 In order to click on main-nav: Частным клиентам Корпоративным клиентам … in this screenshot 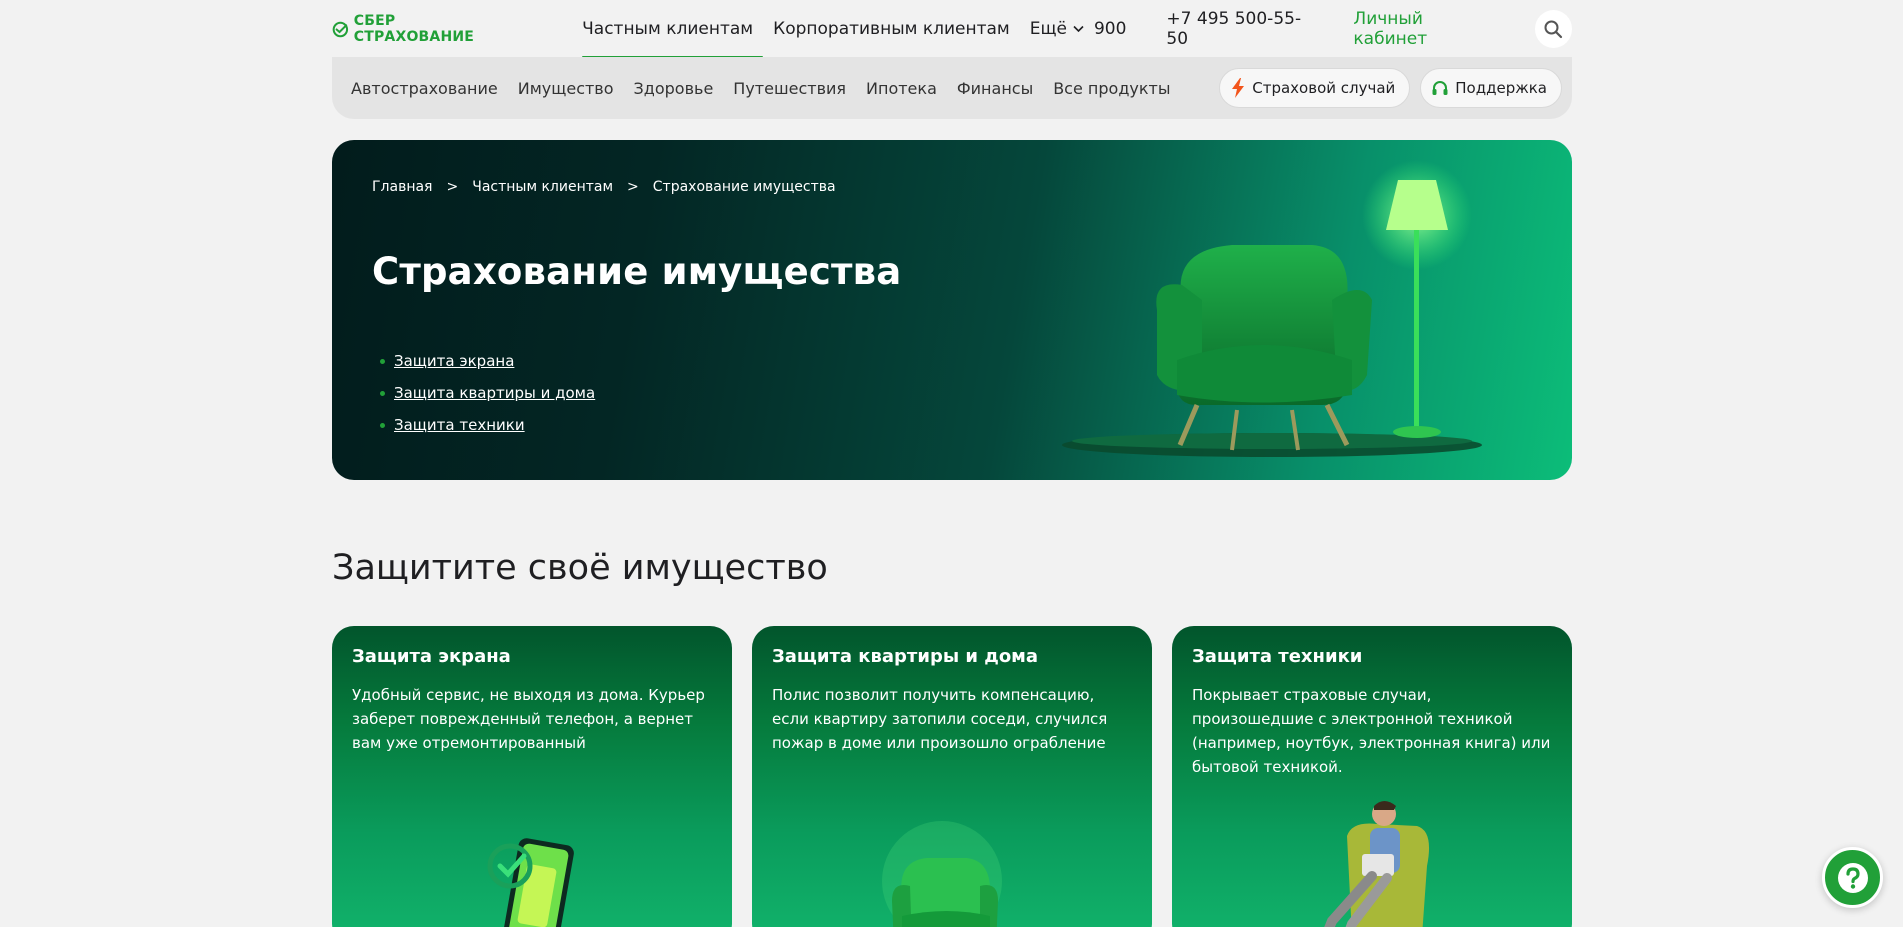, I will do `click(838, 29)`.